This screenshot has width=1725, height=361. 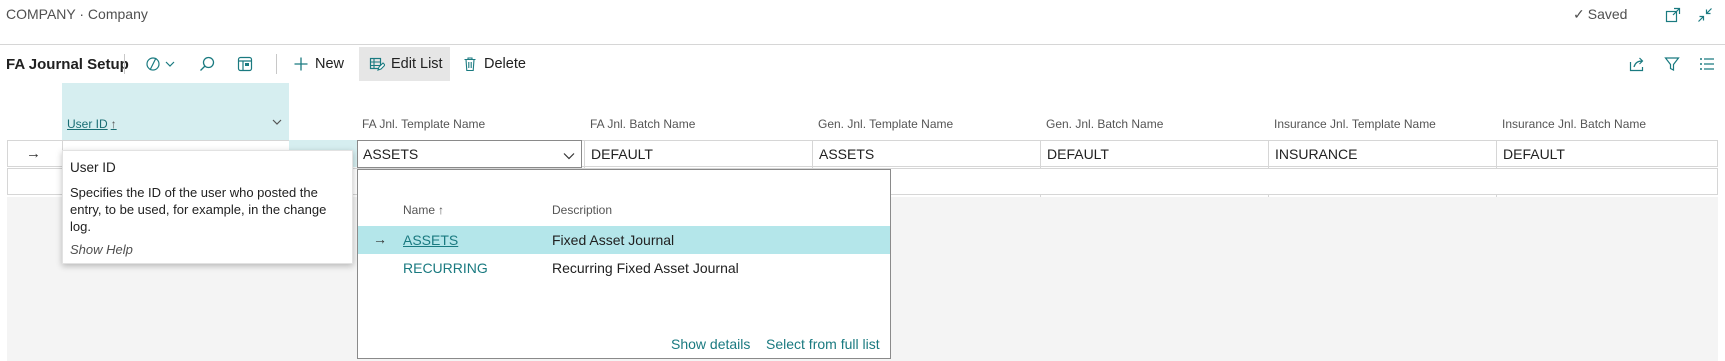 What do you see at coordinates (101, 249) in the screenshot?
I see `show-help-link: Show Help` at bounding box center [101, 249].